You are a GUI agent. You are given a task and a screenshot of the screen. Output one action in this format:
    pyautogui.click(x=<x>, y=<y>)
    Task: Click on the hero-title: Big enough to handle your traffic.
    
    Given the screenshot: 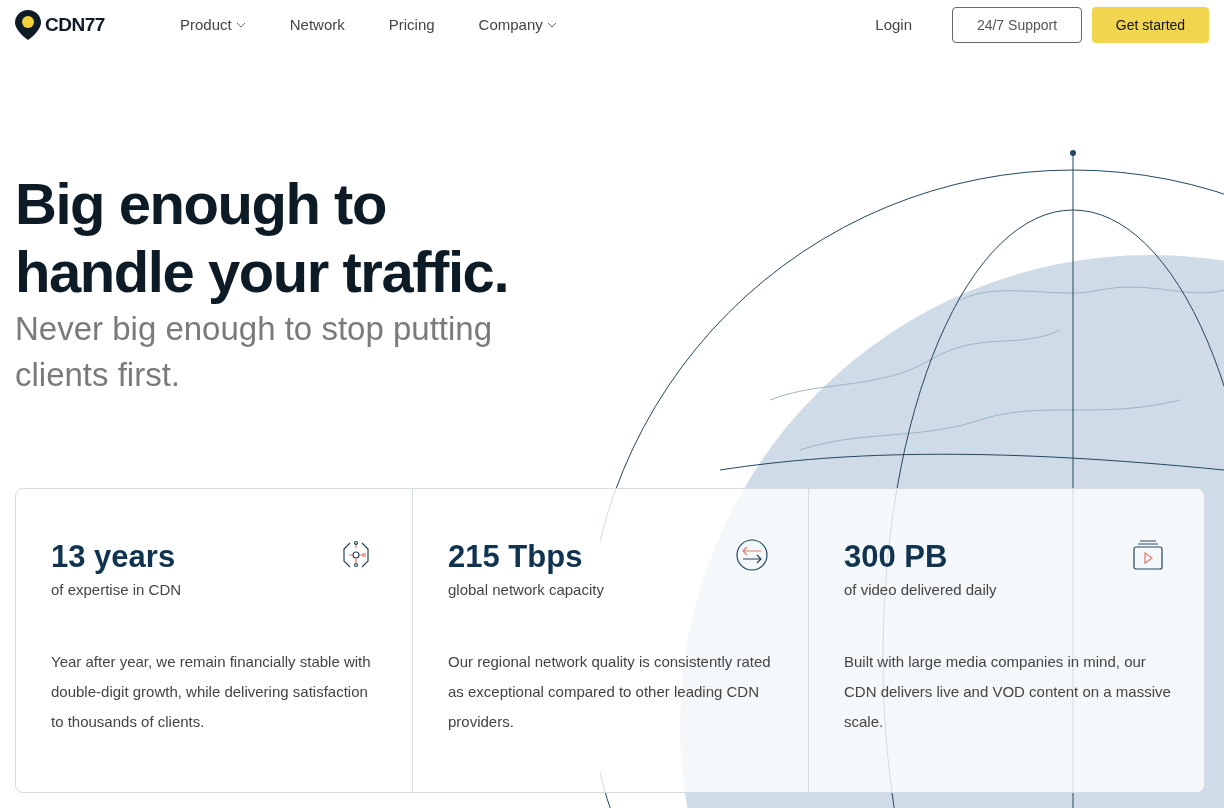 What is the action you would take?
    pyautogui.click(x=262, y=238)
    